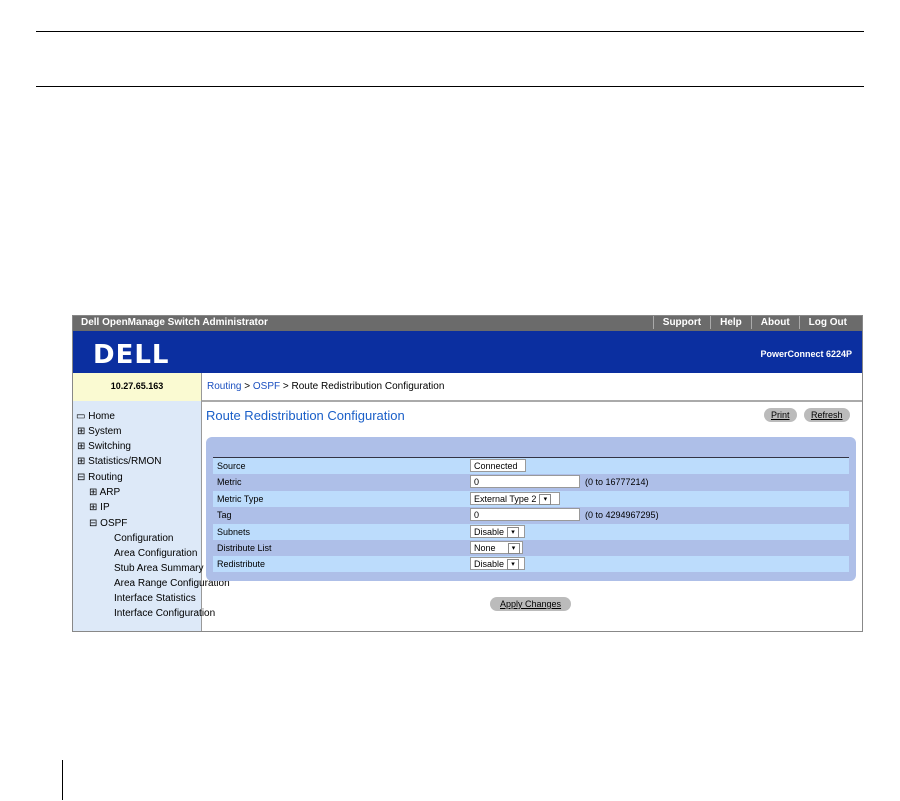  I want to click on distribute-list-label: Distribute List, so click(244, 548).